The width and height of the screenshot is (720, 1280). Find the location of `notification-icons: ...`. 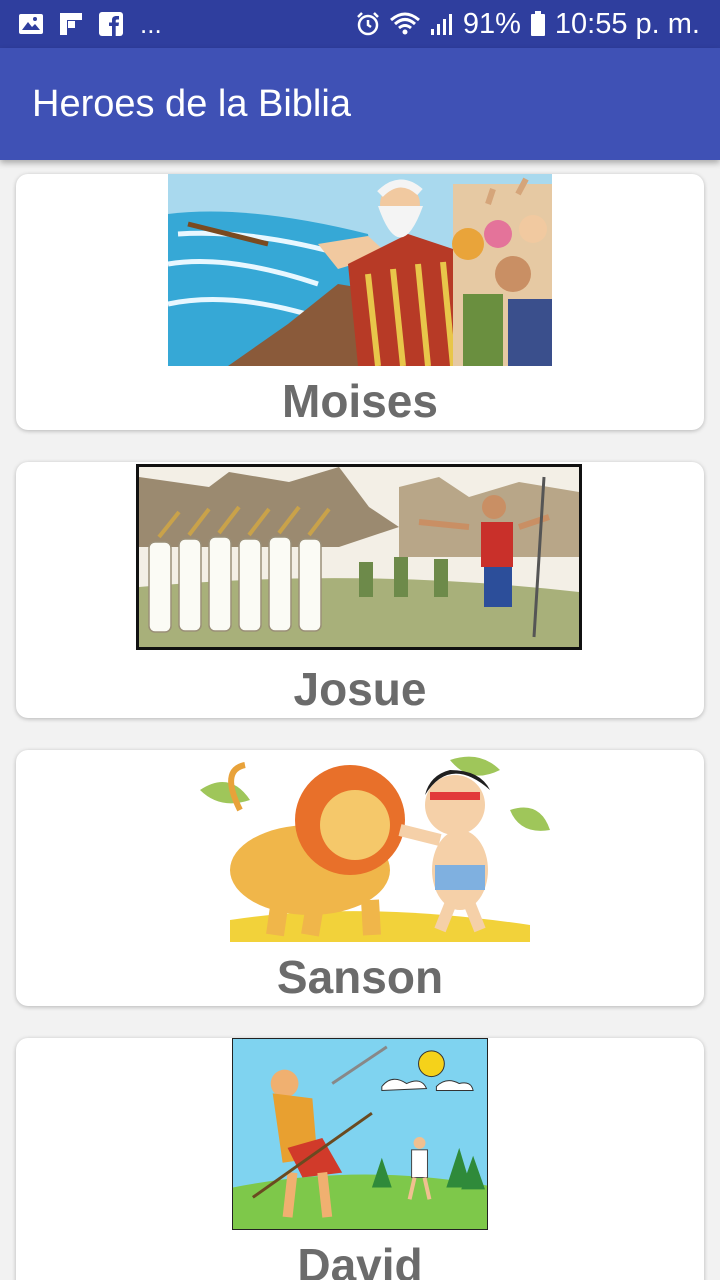

notification-icons: ... is located at coordinates (90, 24).